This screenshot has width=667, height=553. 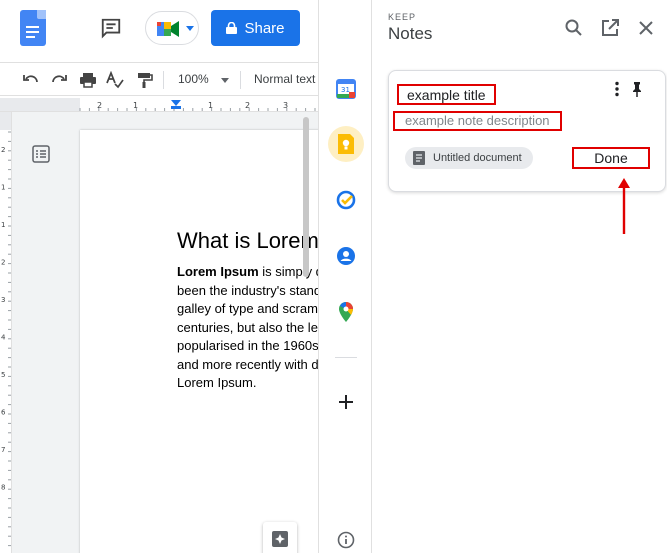 I want to click on vertical-ruler-ticks: 2 1 1 2 3 4 5 6 7 8, so click(x=5, y=329).